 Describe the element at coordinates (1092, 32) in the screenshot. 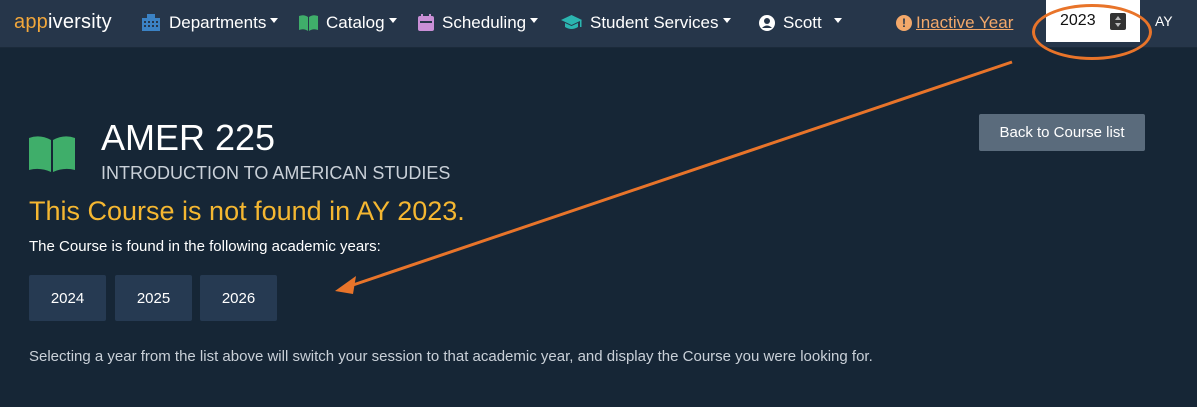

I see `annotation-circle` at that location.